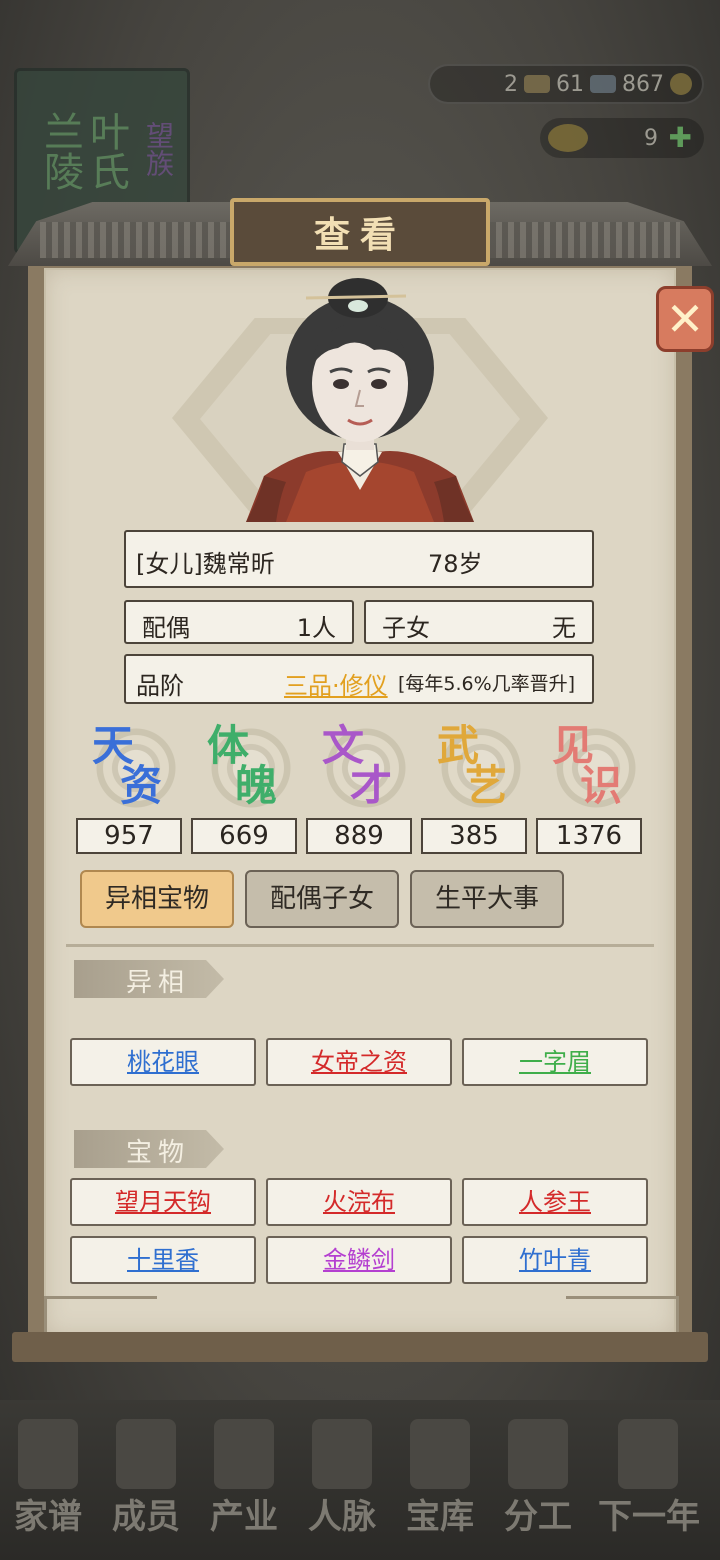 The image size is (720, 1560). I want to click on trait-item: 一字眉, so click(555, 1062).